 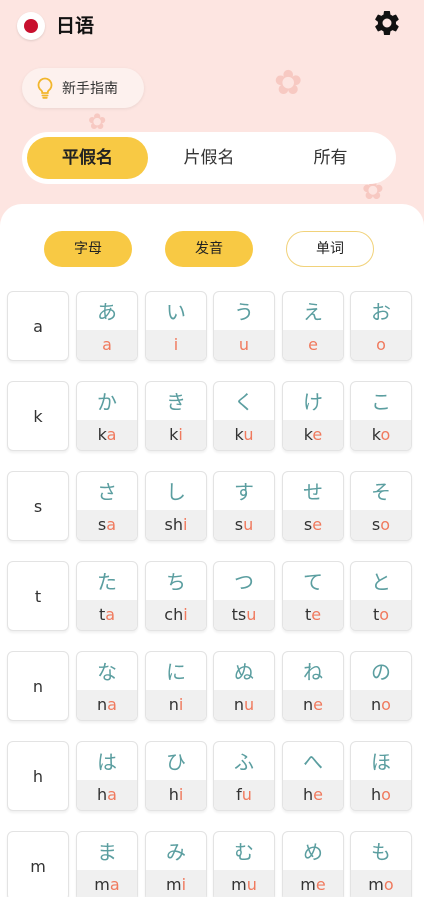 I want to click on kana-cell: ほ ho, so click(x=381, y=776).